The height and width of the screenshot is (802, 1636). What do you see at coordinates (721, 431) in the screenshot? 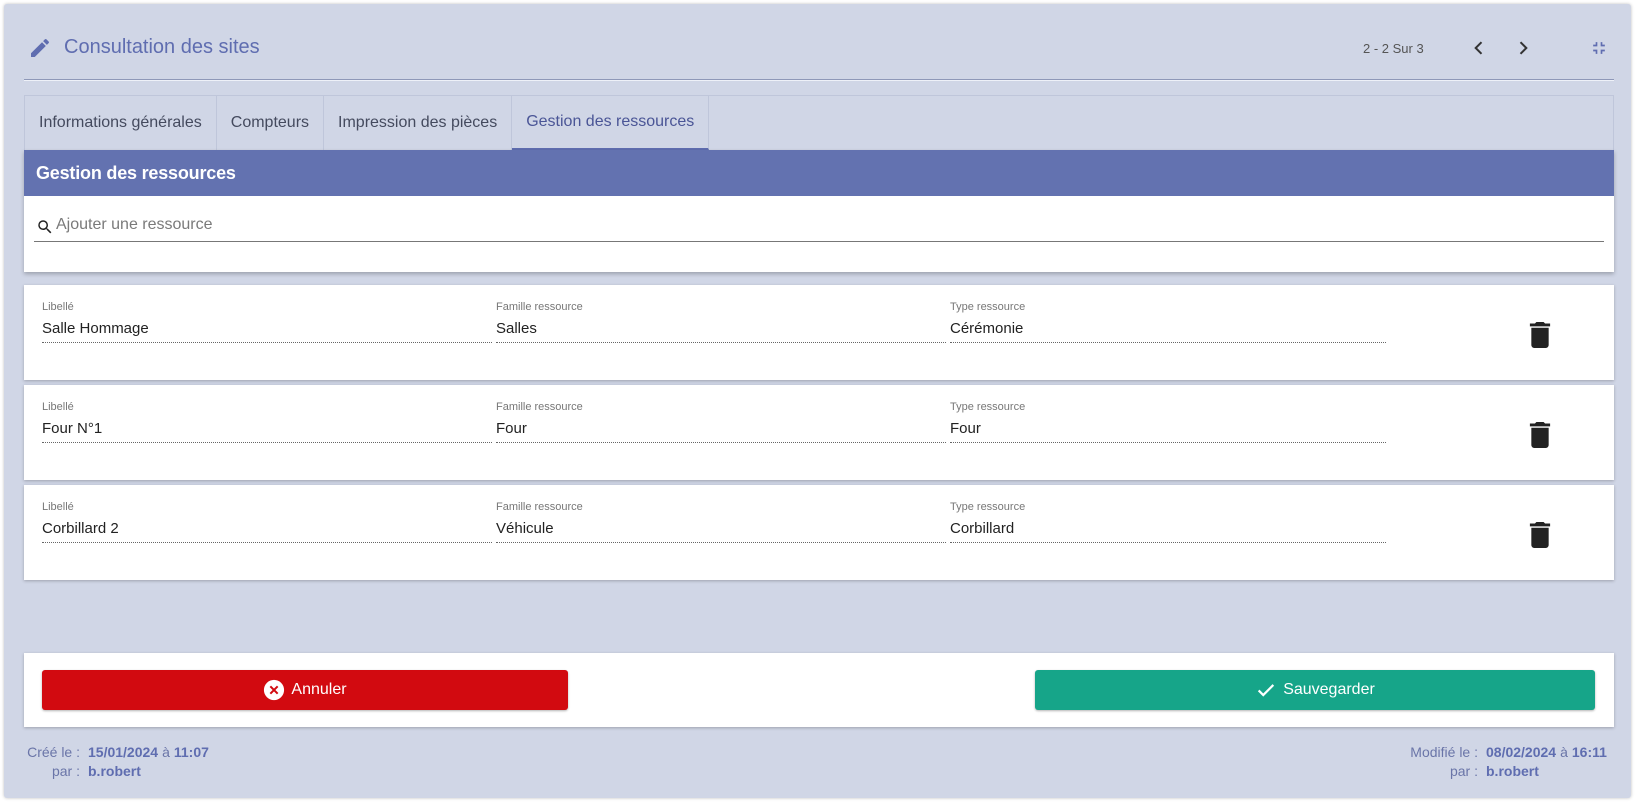
I see `famille-value: Four` at bounding box center [721, 431].